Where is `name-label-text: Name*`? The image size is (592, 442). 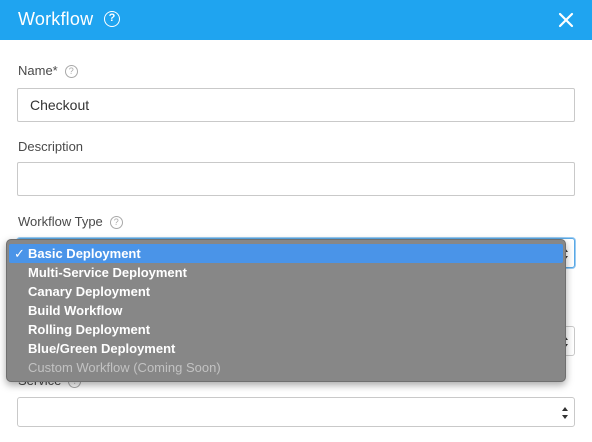
name-label-text: Name* is located at coordinates (38, 70).